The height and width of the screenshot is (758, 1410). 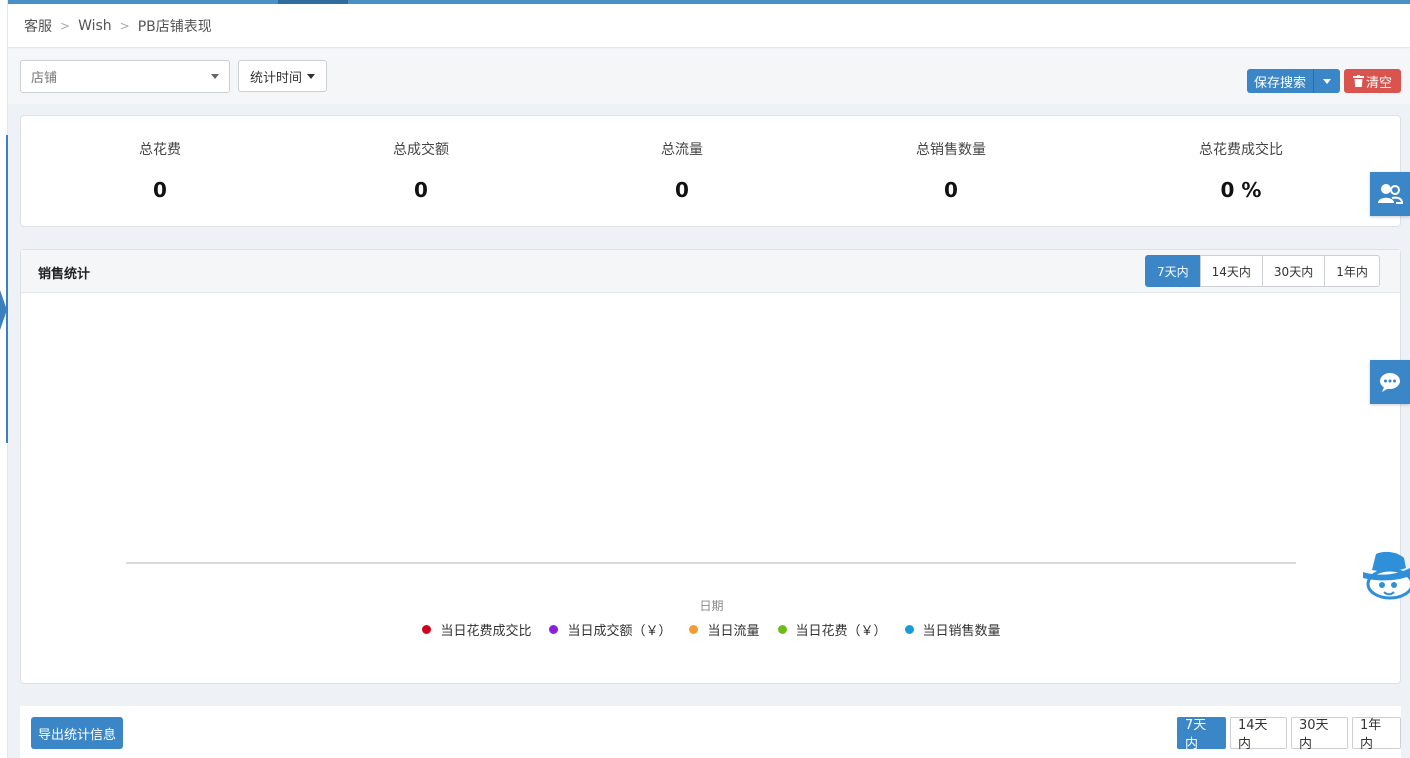 I want to click on breadcrumb: 客服 > Wish > PB店铺表现, so click(x=709, y=26).